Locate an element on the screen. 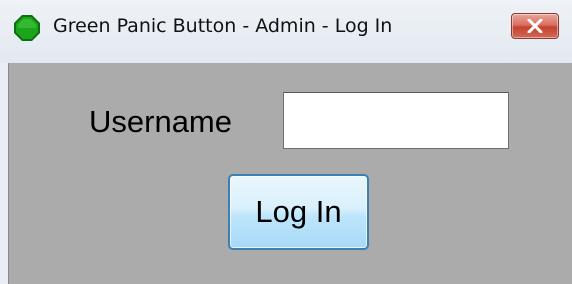  close-button is located at coordinates (535, 26).